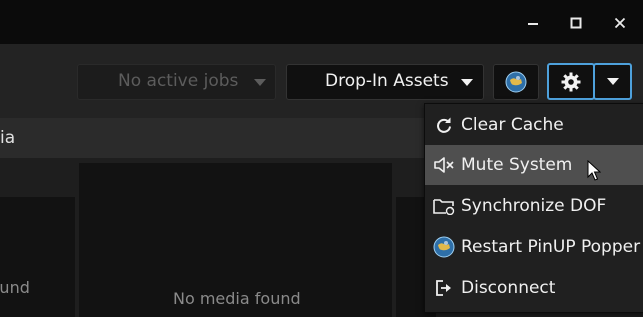  I want to click on menu-item-restart-pinup-popper: Restart PinUP Popper, so click(534, 247).